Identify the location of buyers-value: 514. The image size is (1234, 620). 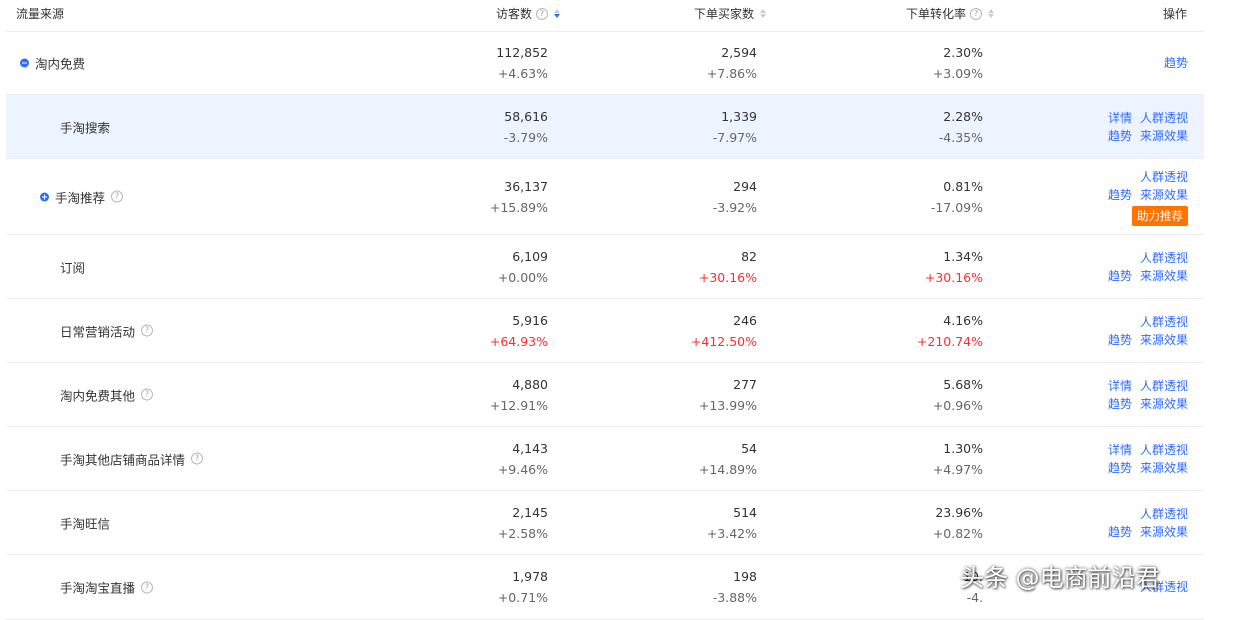
(745, 512).